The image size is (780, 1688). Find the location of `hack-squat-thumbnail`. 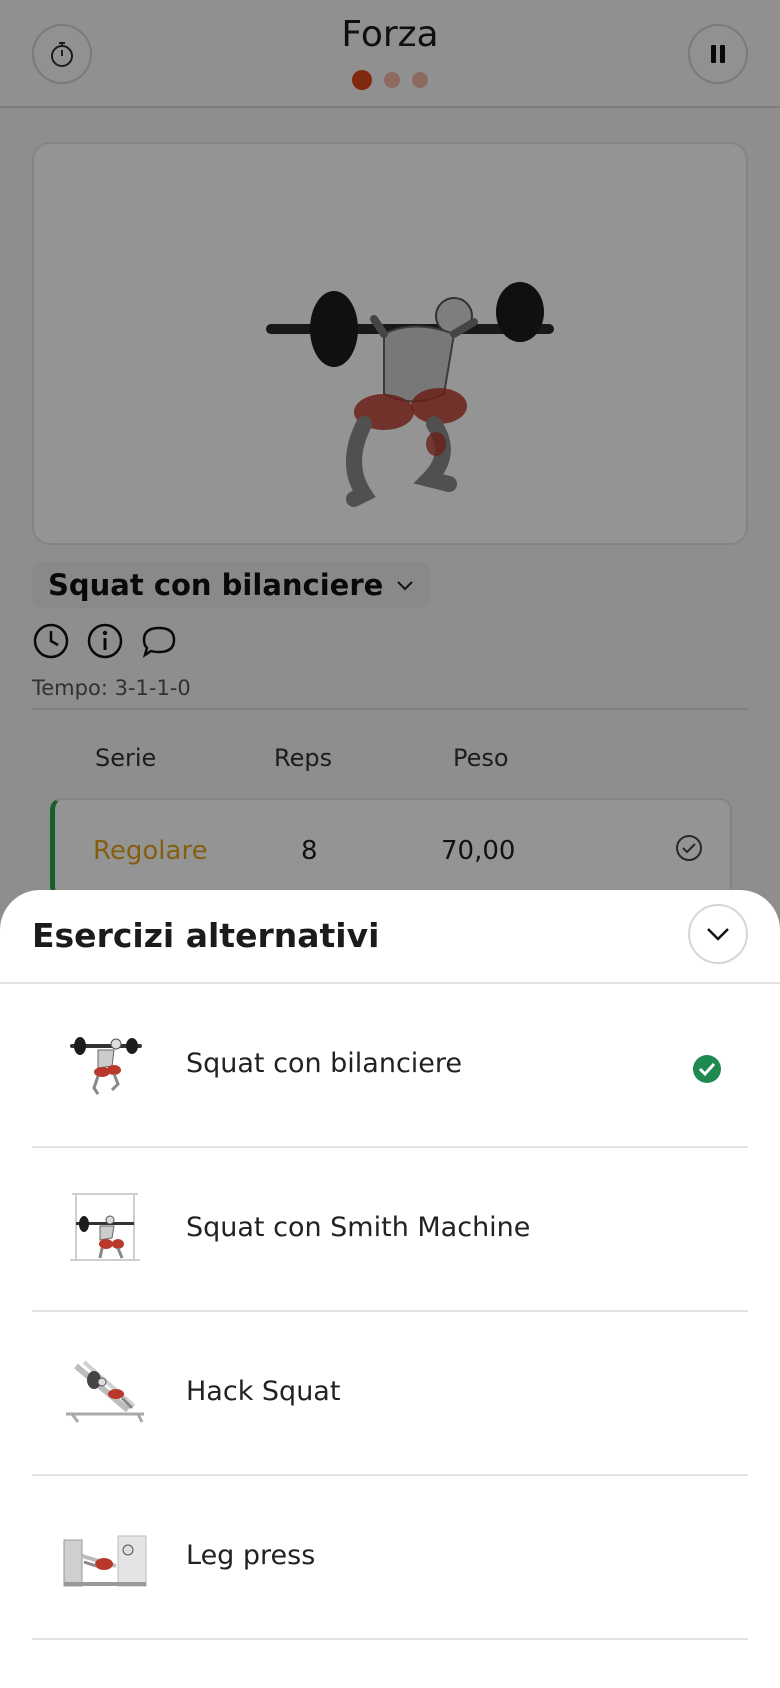

hack-squat-thumbnail is located at coordinates (105, 1391).